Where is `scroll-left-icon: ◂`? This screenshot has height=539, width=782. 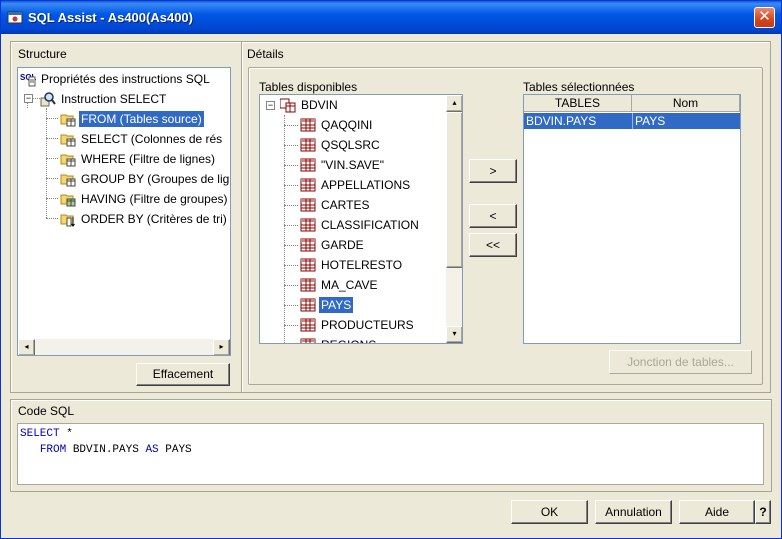 scroll-left-icon: ◂ is located at coordinates (26, 347).